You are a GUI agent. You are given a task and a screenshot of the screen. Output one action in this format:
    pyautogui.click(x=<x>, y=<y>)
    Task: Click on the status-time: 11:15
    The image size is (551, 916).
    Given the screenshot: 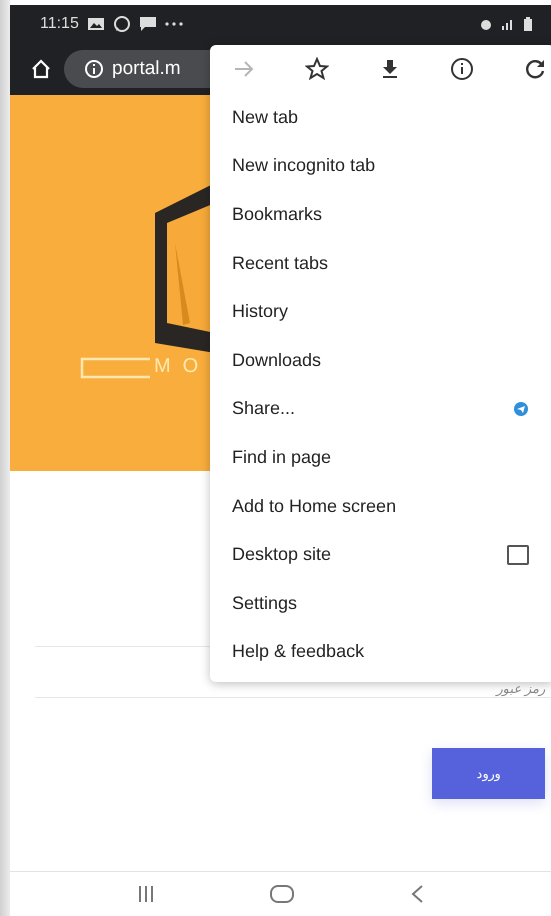 What is the action you would take?
    pyautogui.click(x=59, y=24)
    